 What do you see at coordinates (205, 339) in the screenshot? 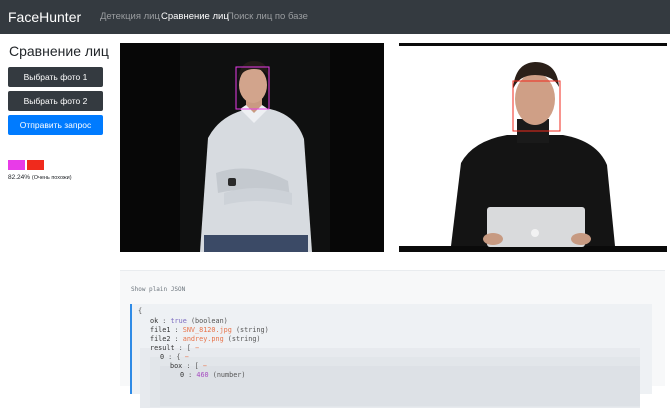
I see `json-row-file2: file2 : andrey.png (string)` at bounding box center [205, 339].